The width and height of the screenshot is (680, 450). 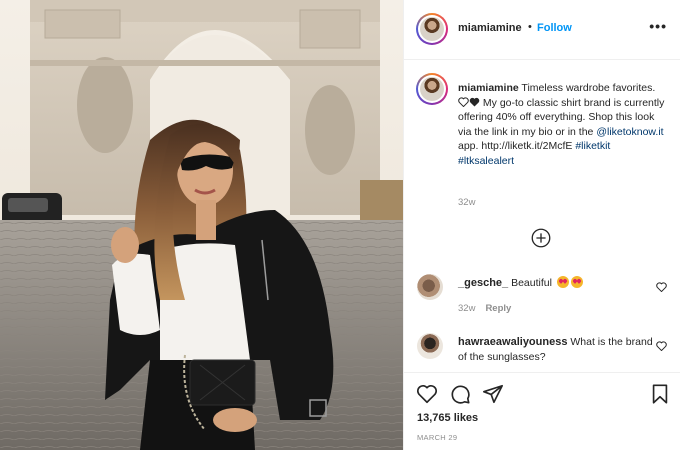 What do you see at coordinates (629, 132) in the screenshot?
I see `caption-mention: @liketoknow.it` at bounding box center [629, 132].